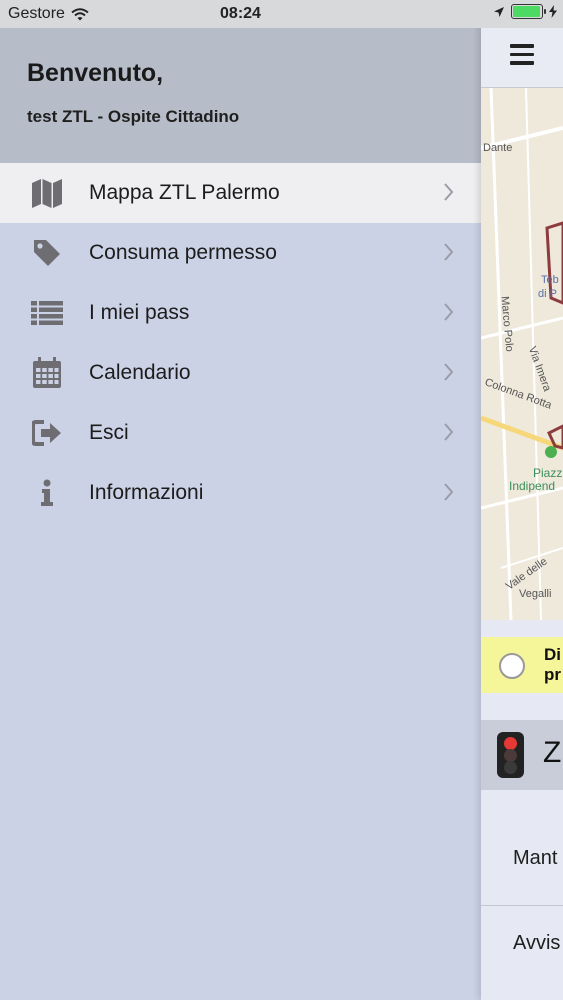 Image resolution: width=563 pixels, height=1000 pixels. I want to click on ztl-title: Z, so click(552, 752).